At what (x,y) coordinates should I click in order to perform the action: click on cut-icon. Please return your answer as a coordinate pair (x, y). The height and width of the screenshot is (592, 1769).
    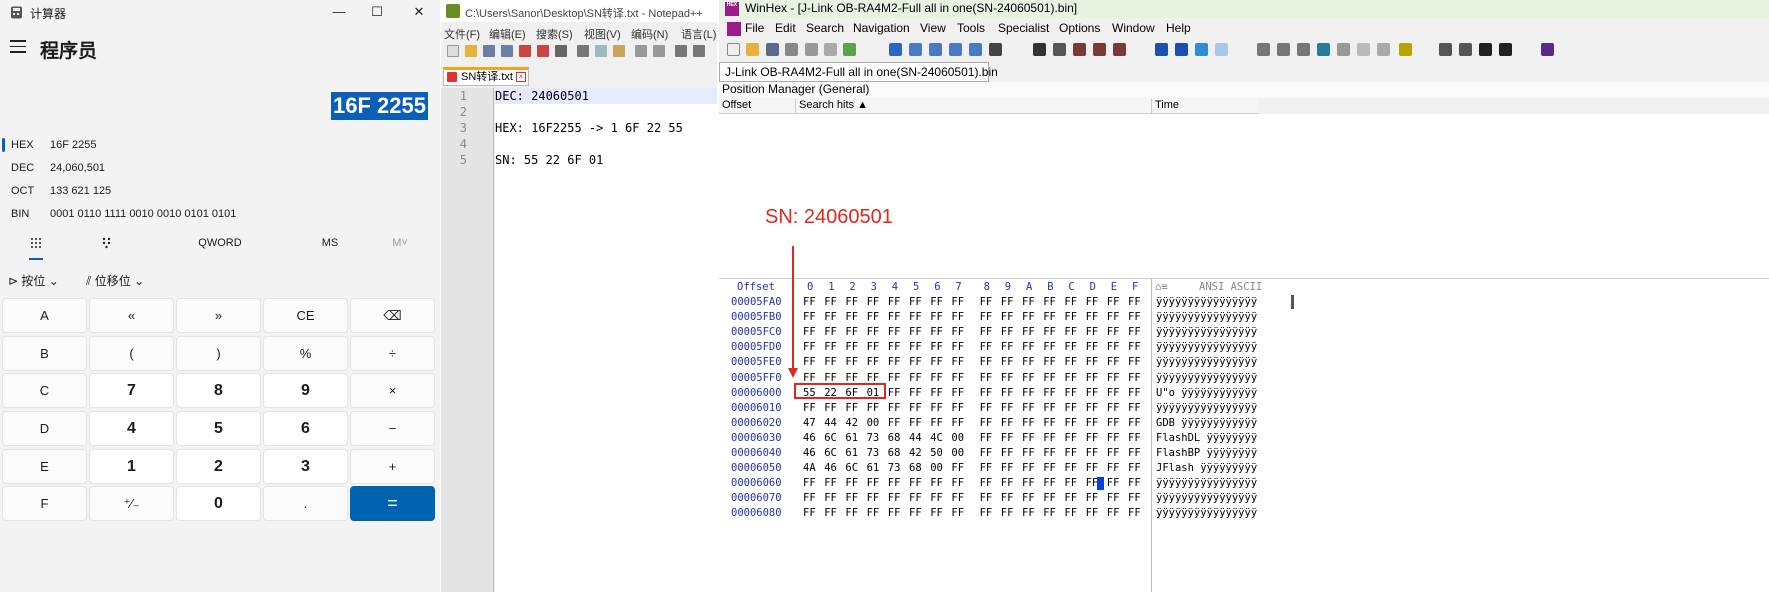
    Looking at the image, I should click on (583, 51).